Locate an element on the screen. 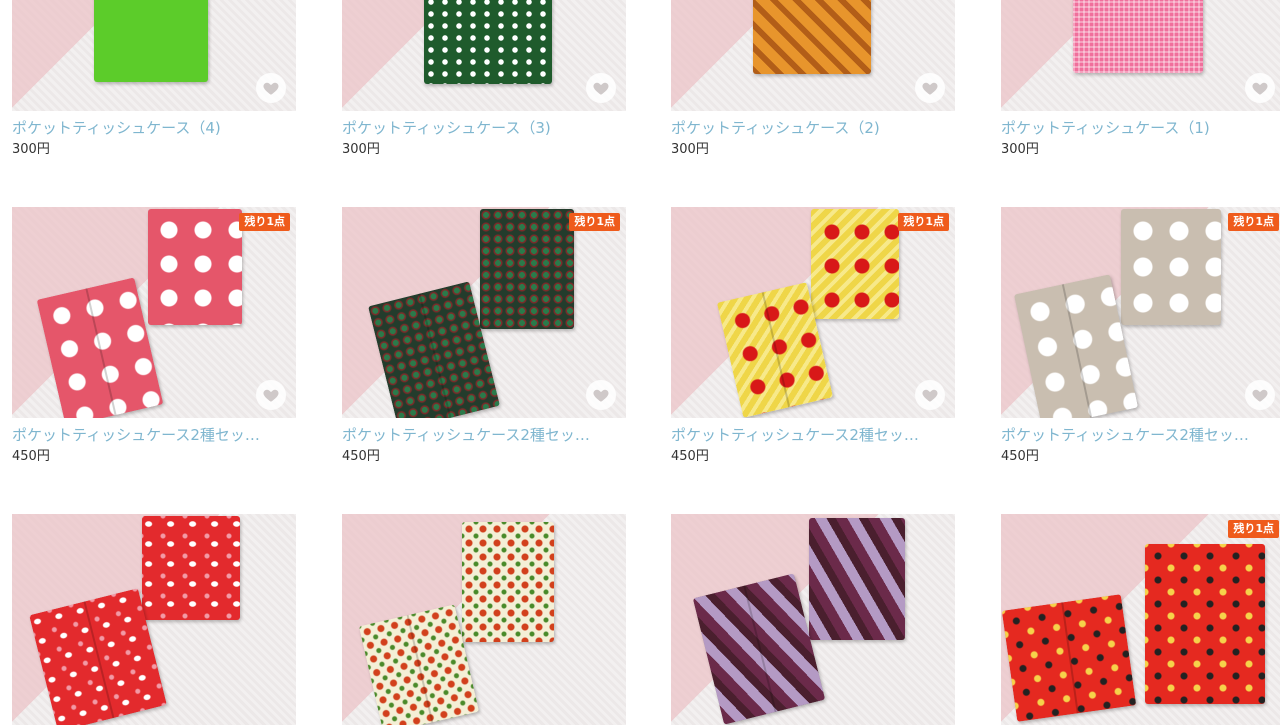 This screenshot has width=1280, height=725. product-card: ポケットティッシュケース（2) 300円 is located at coordinates (813, 79).